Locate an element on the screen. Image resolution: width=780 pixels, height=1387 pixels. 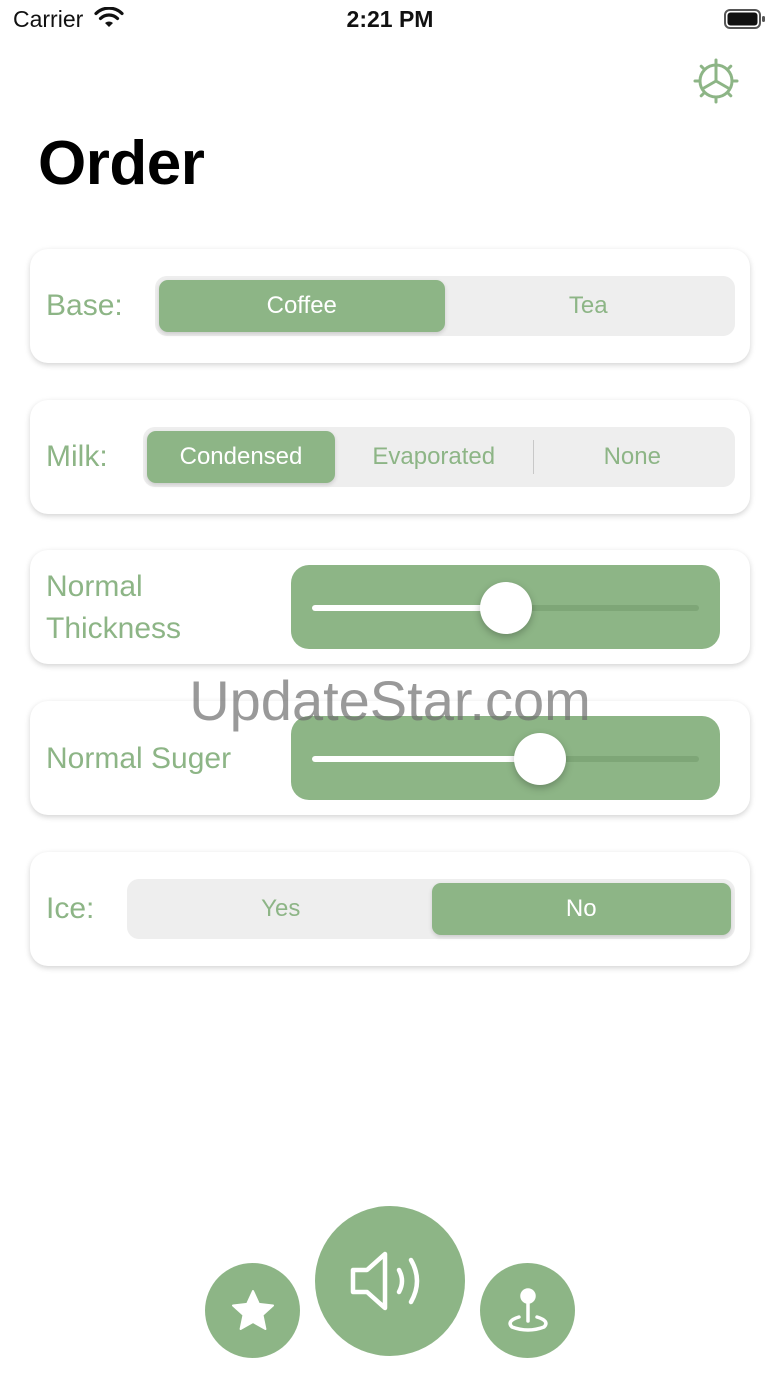
milk-card: Milk: Condensed Evaporated None is located at coordinates (390, 457).